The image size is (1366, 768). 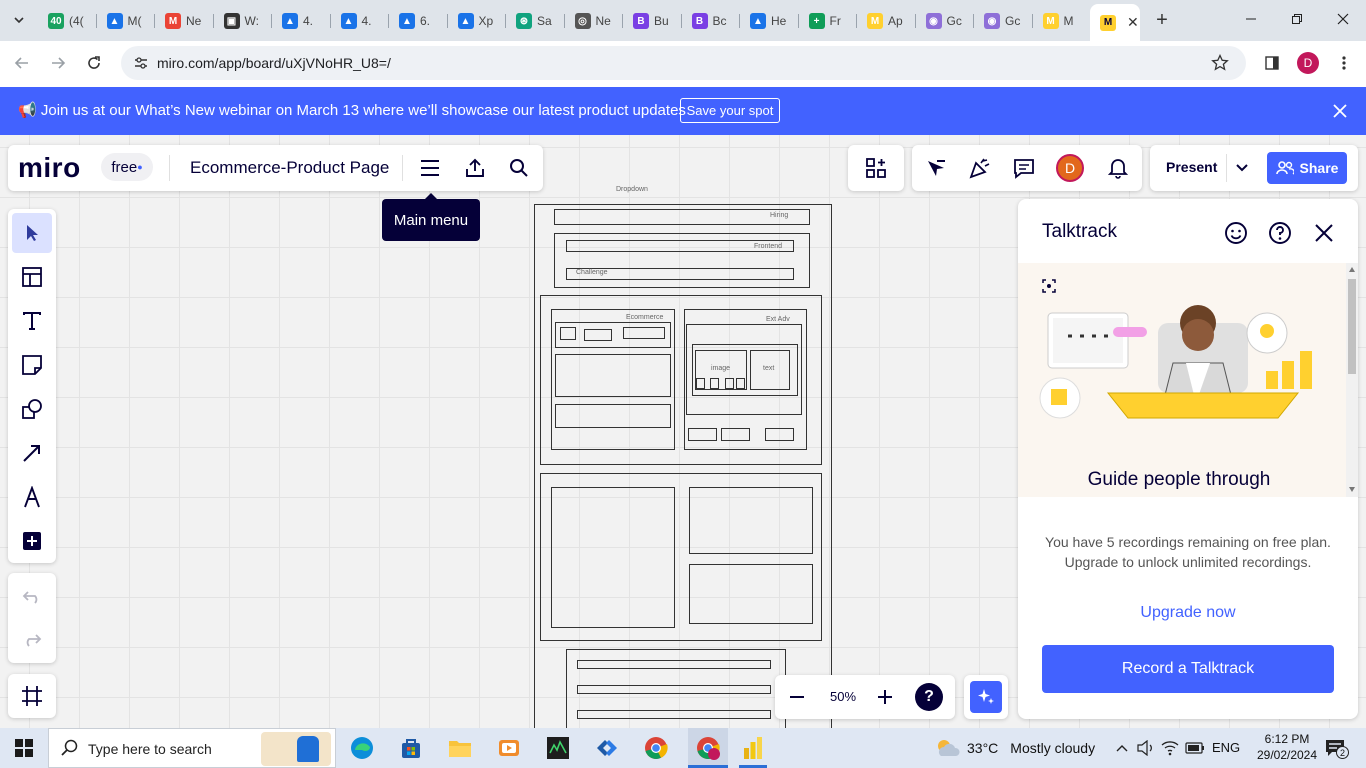 I want to click on zoom-in-icon, so click(x=885, y=697).